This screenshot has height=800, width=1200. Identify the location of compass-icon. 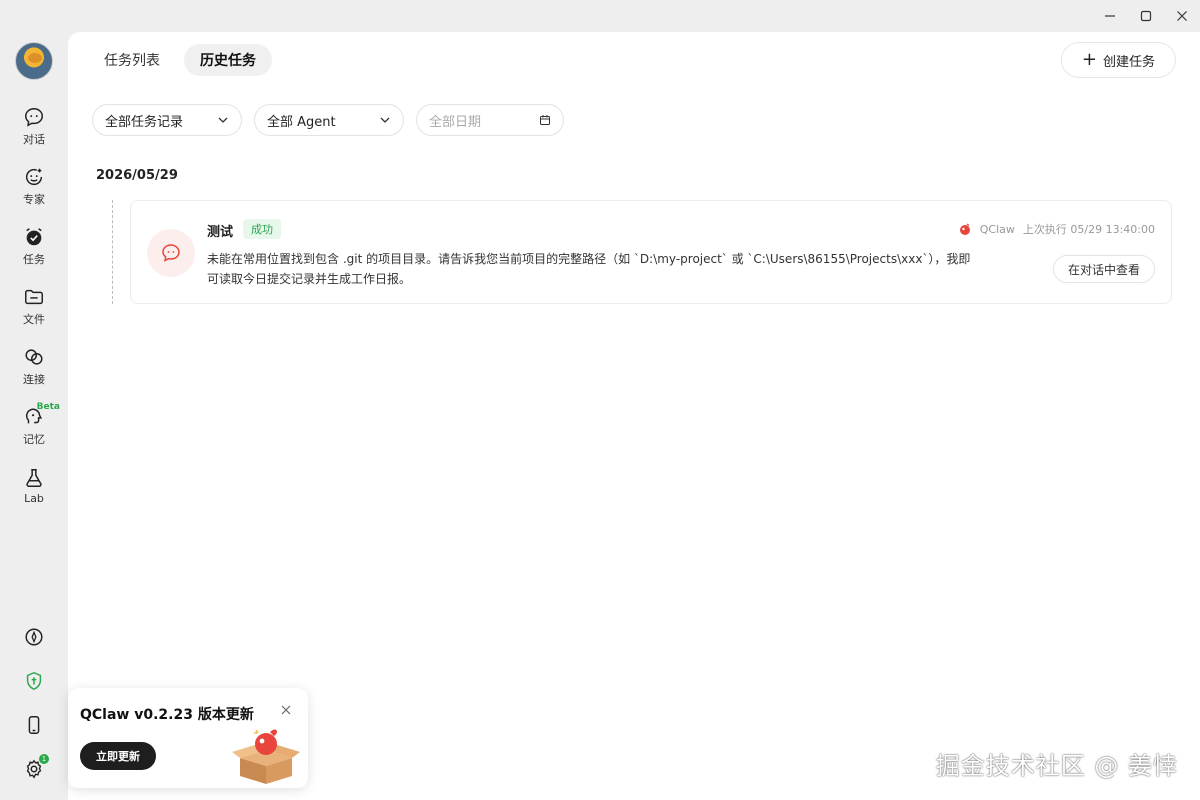
(34, 637).